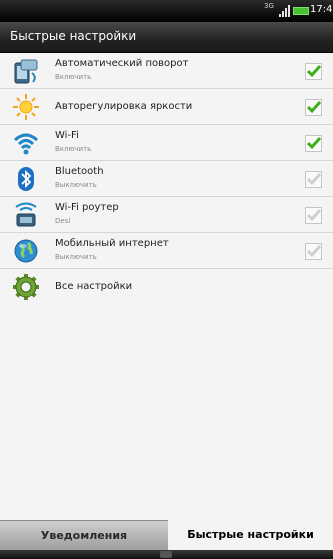 This screenshot has height=559, width=333. What do you see at coordinates (166, 11) in the screenshot?
I see `status-bar: 3G 17:49` at bounding box center [166, 11].